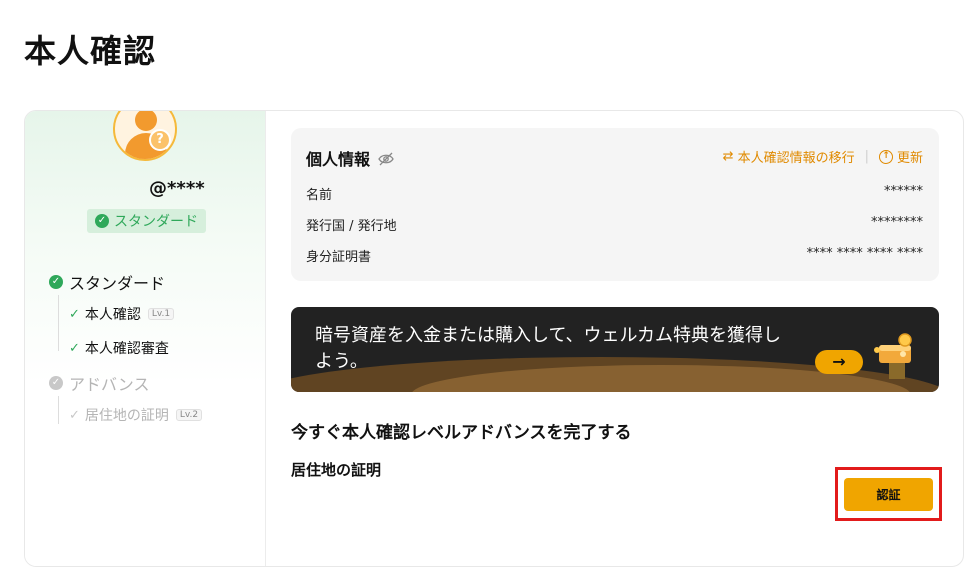 This screenshot has width=979, height=579. I want to click on promo-banner: 暗号資産を入金または購入して、ウェルカム特典を獲得しよう。 →, so click(615, 349).